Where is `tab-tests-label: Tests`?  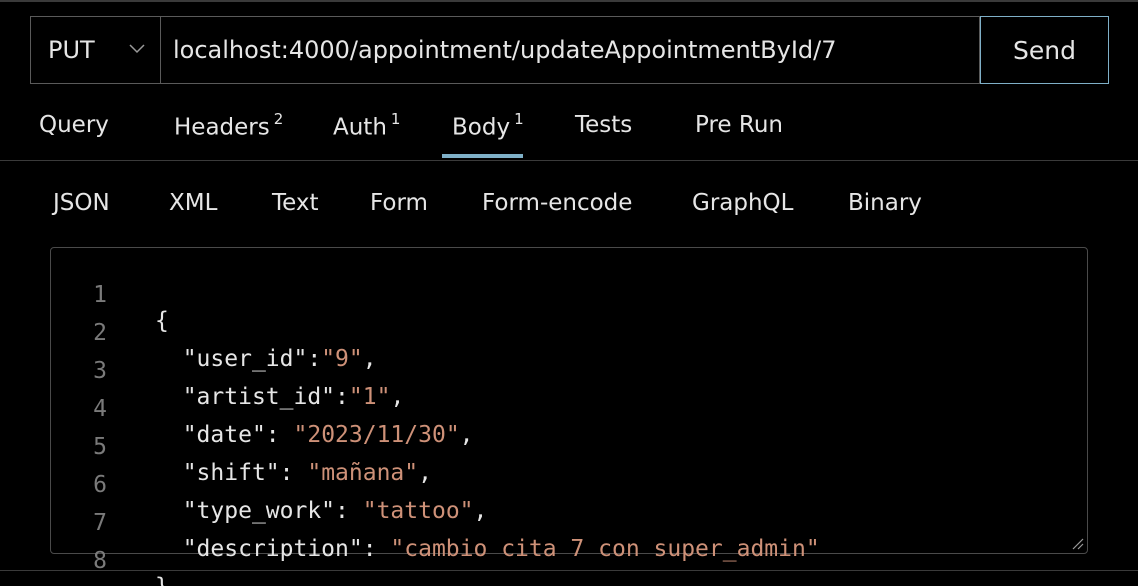 tab-tests-label: Tests is located at coordinates (604, 125).